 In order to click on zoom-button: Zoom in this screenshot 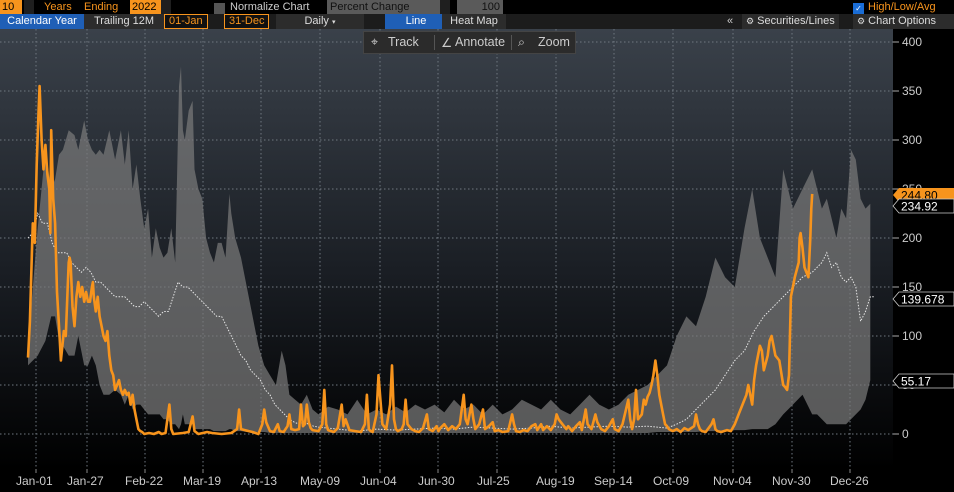, I will do `click(554, 42)`.